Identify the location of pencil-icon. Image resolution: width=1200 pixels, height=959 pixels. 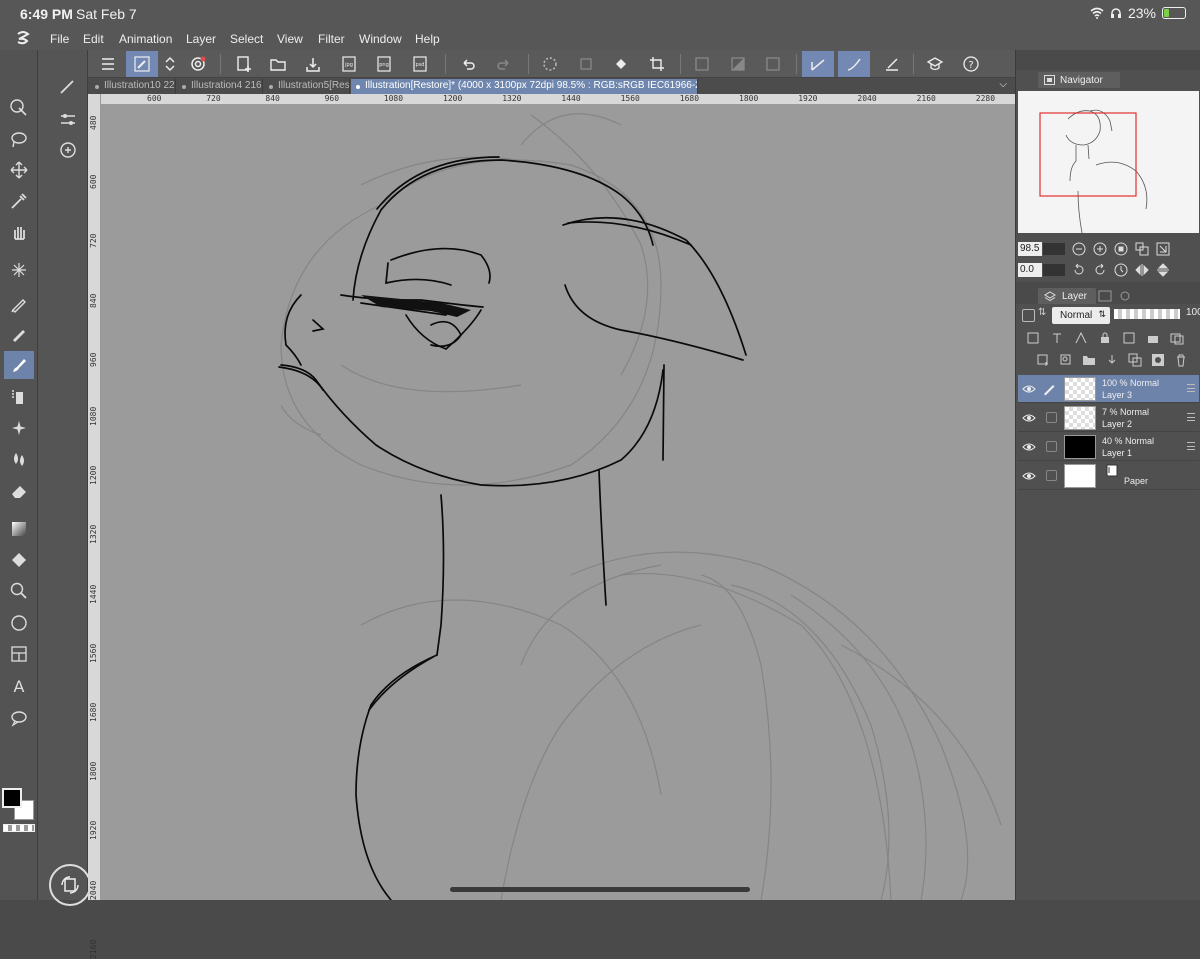
(19, 334).